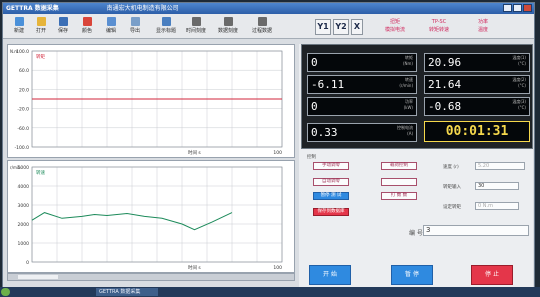  I want to click on speed-readout: -6.11 转速 (r/min), so click(362, 84).